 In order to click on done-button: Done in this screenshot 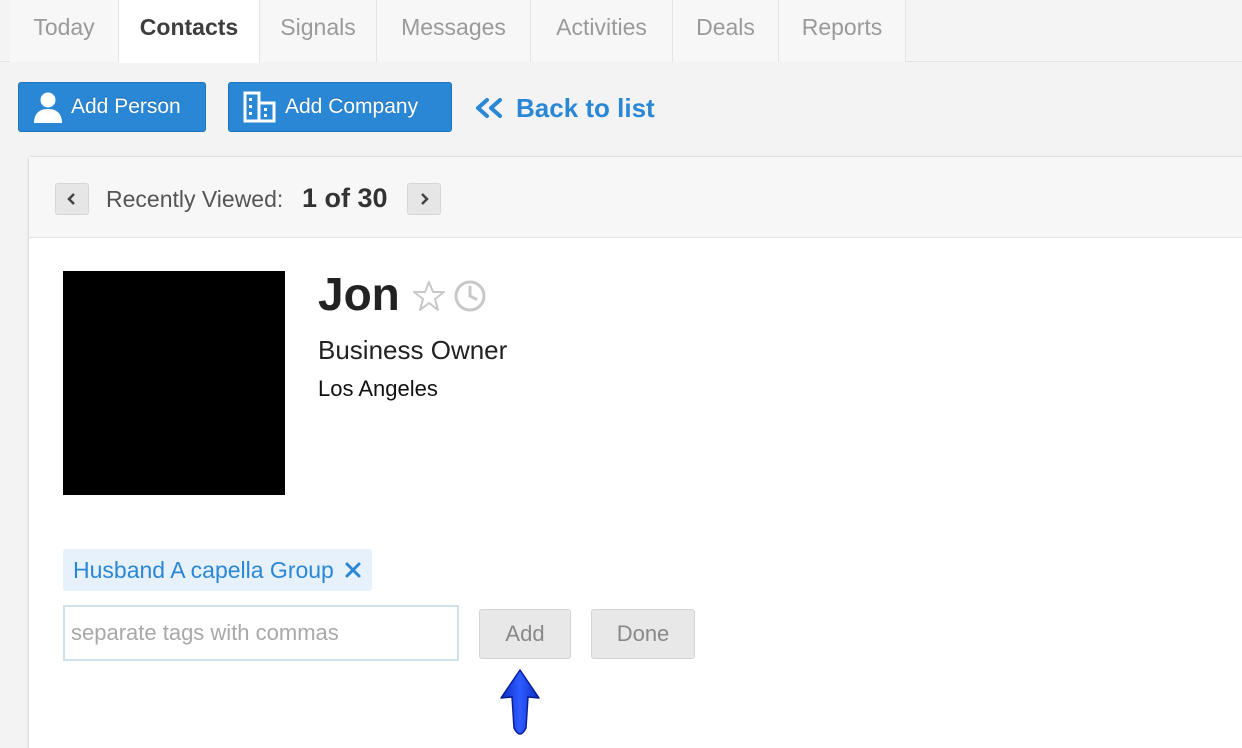, I will do `click(643, 634)`.